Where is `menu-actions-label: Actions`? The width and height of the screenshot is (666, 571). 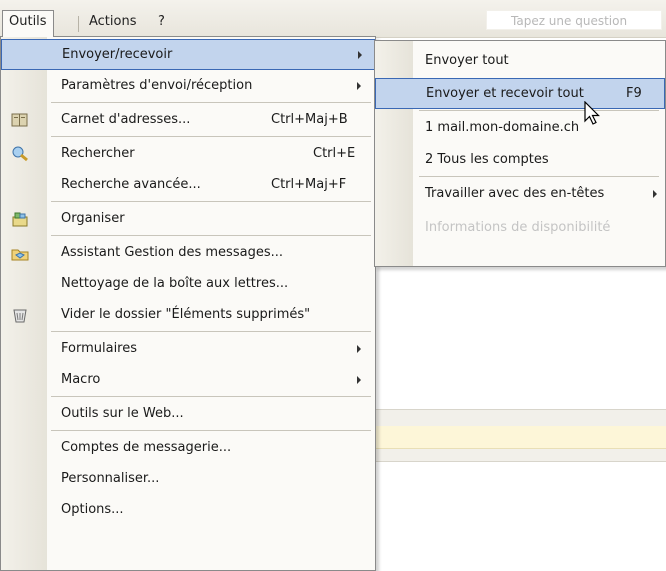 menu-actions-label: Actions is located at coordinates (113, 21).